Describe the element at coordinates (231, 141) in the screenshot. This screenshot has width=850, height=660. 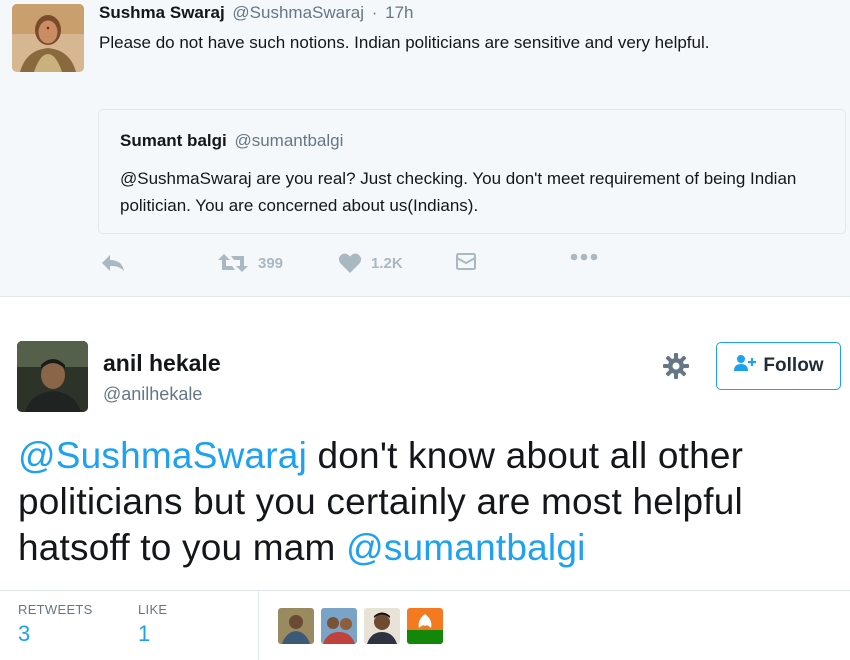
I see `embedded-quote-header: Sumant balgi @sumantbalgi` at that location.